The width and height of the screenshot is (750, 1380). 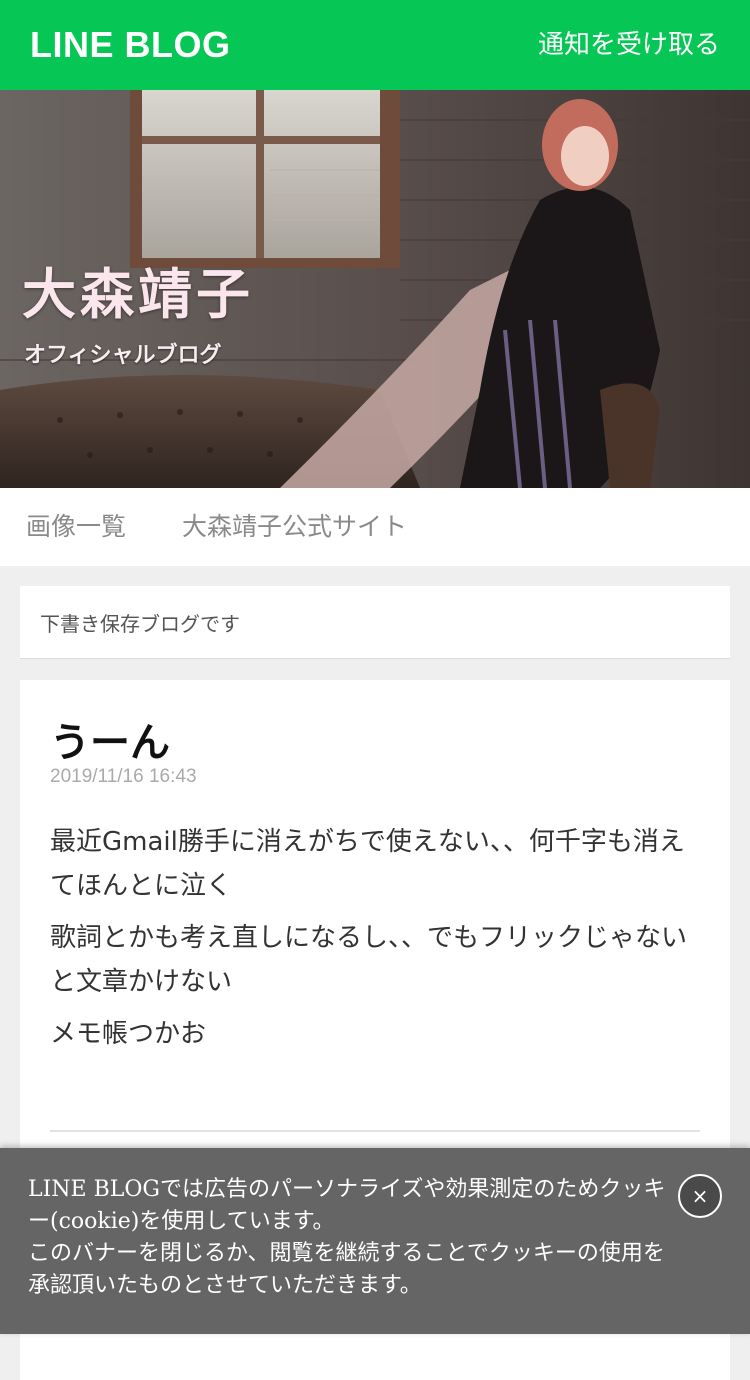 I want to click on post-date: 2019/11/16 16:43, so click(x=123, y=776).